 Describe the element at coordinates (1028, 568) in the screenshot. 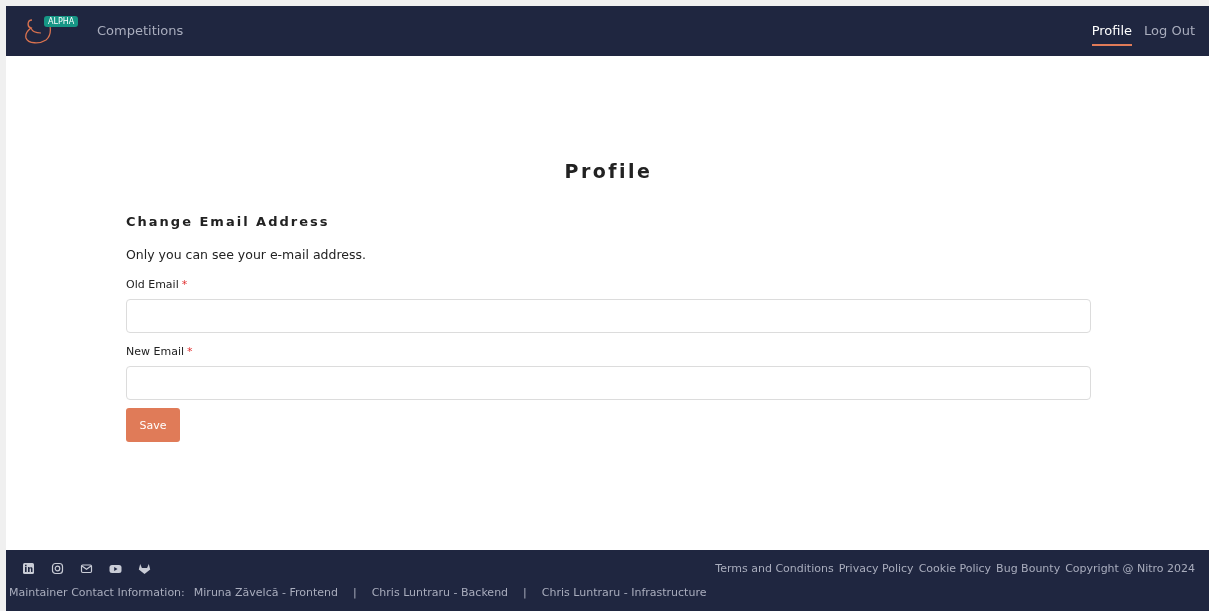

I see `footer-link: Bug Bounty` at that location.